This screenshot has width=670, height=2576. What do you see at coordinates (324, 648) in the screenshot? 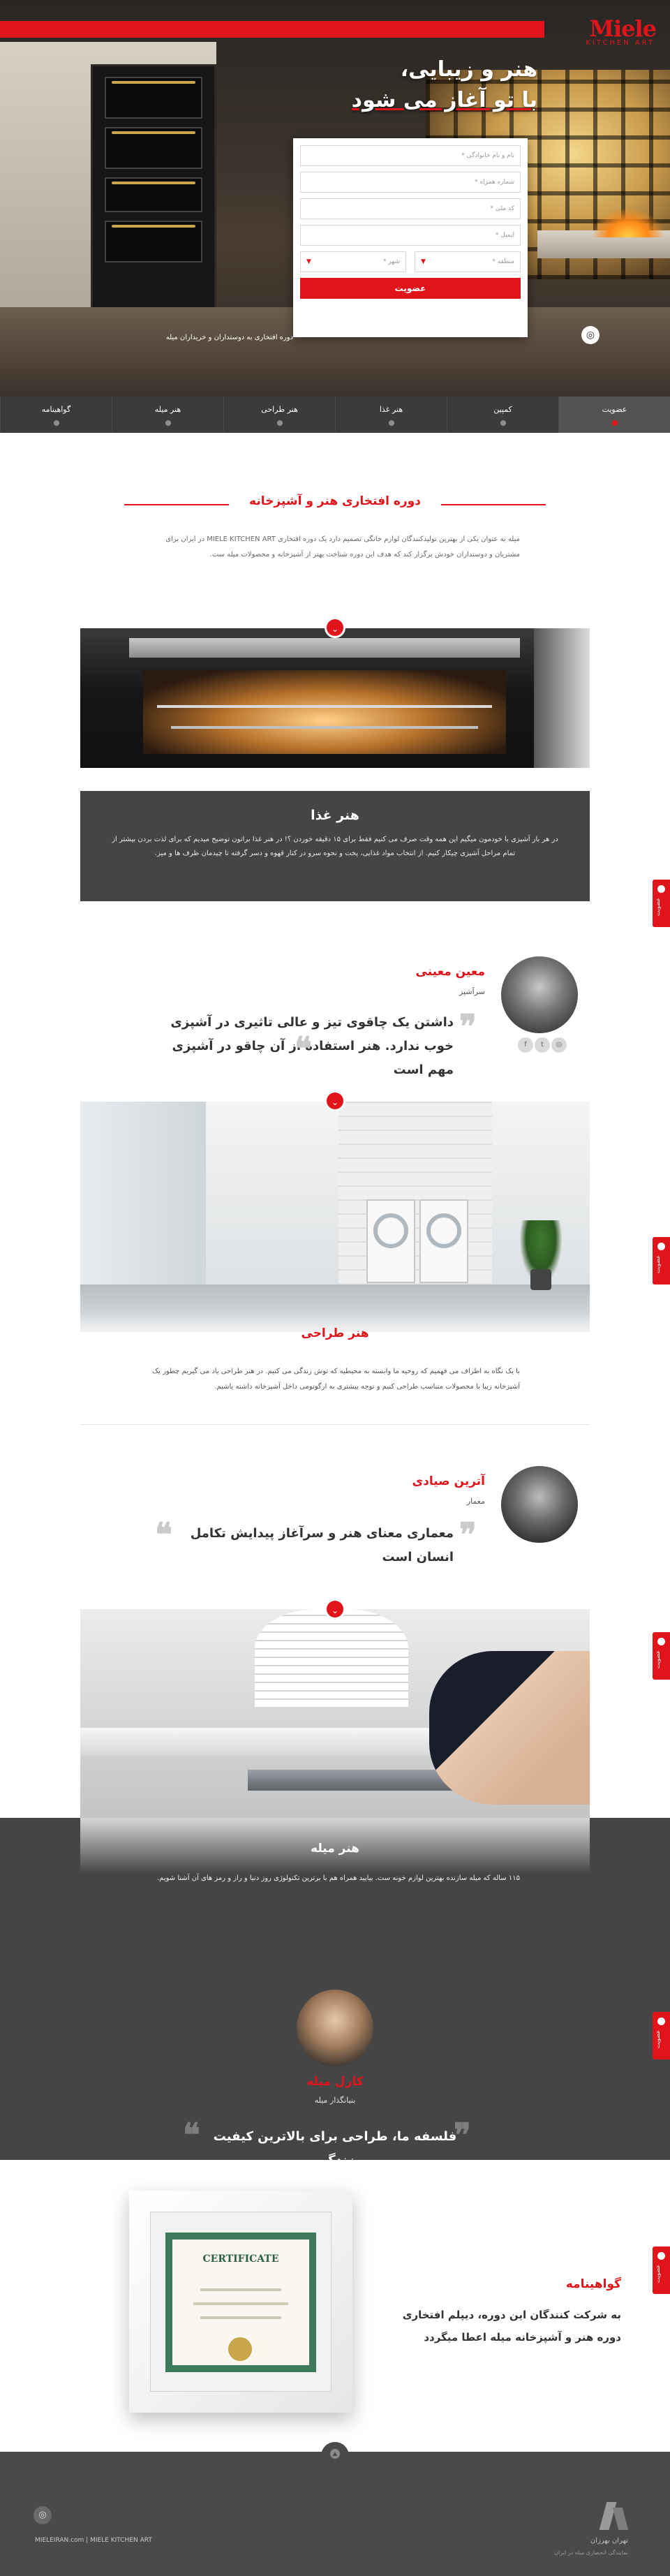
I see `oven-top-panel` at bounding box center [324, 648].